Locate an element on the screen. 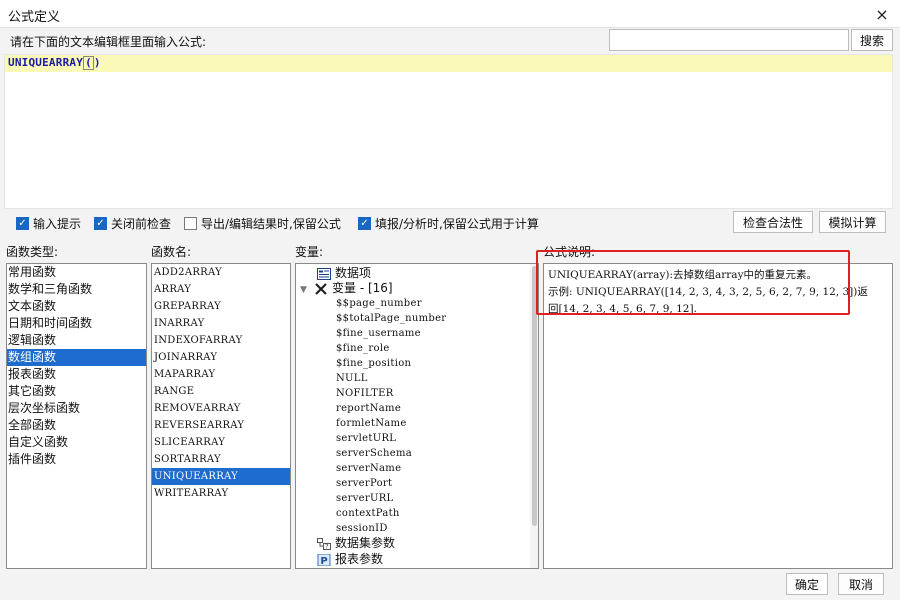 The width and height of the screenshot is (900, 600). formula-close-paren: ) is located at coordinates (97, 62).